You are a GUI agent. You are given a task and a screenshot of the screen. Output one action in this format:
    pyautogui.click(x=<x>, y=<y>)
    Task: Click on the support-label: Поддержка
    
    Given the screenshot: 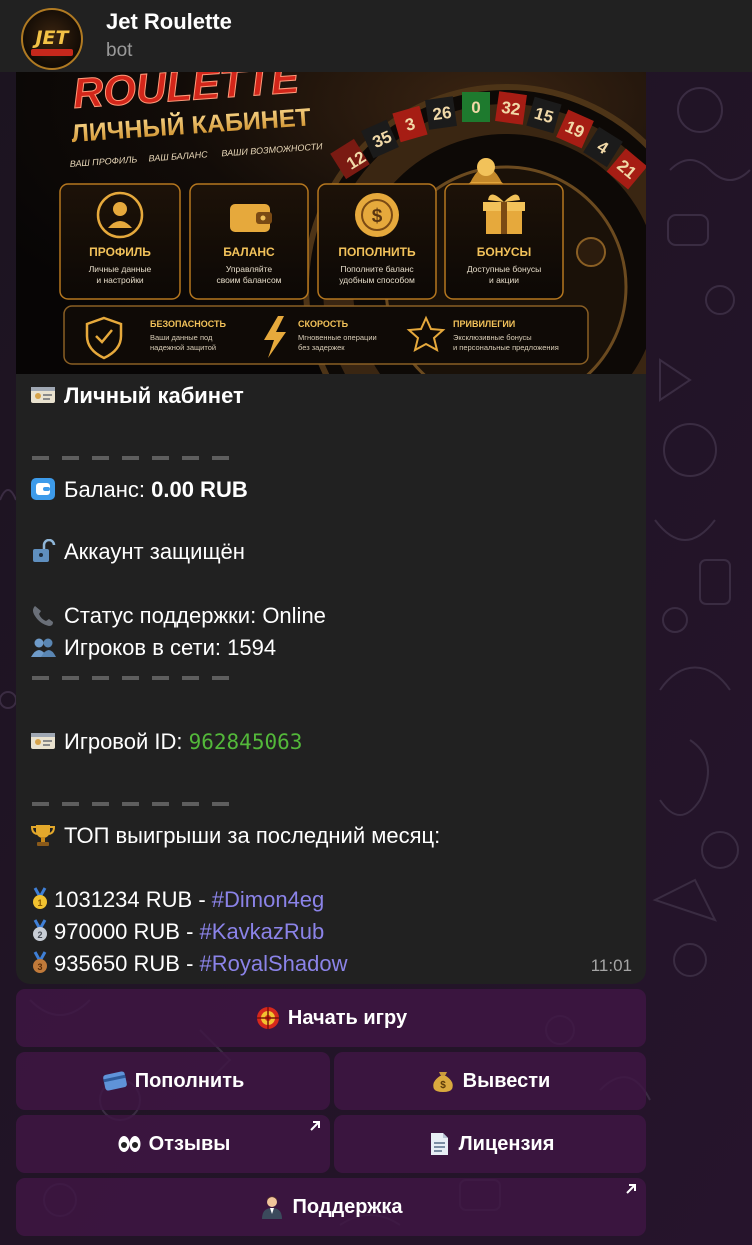 What is the action you would take?
    pyautogui.click(x=347, y=1206)
    